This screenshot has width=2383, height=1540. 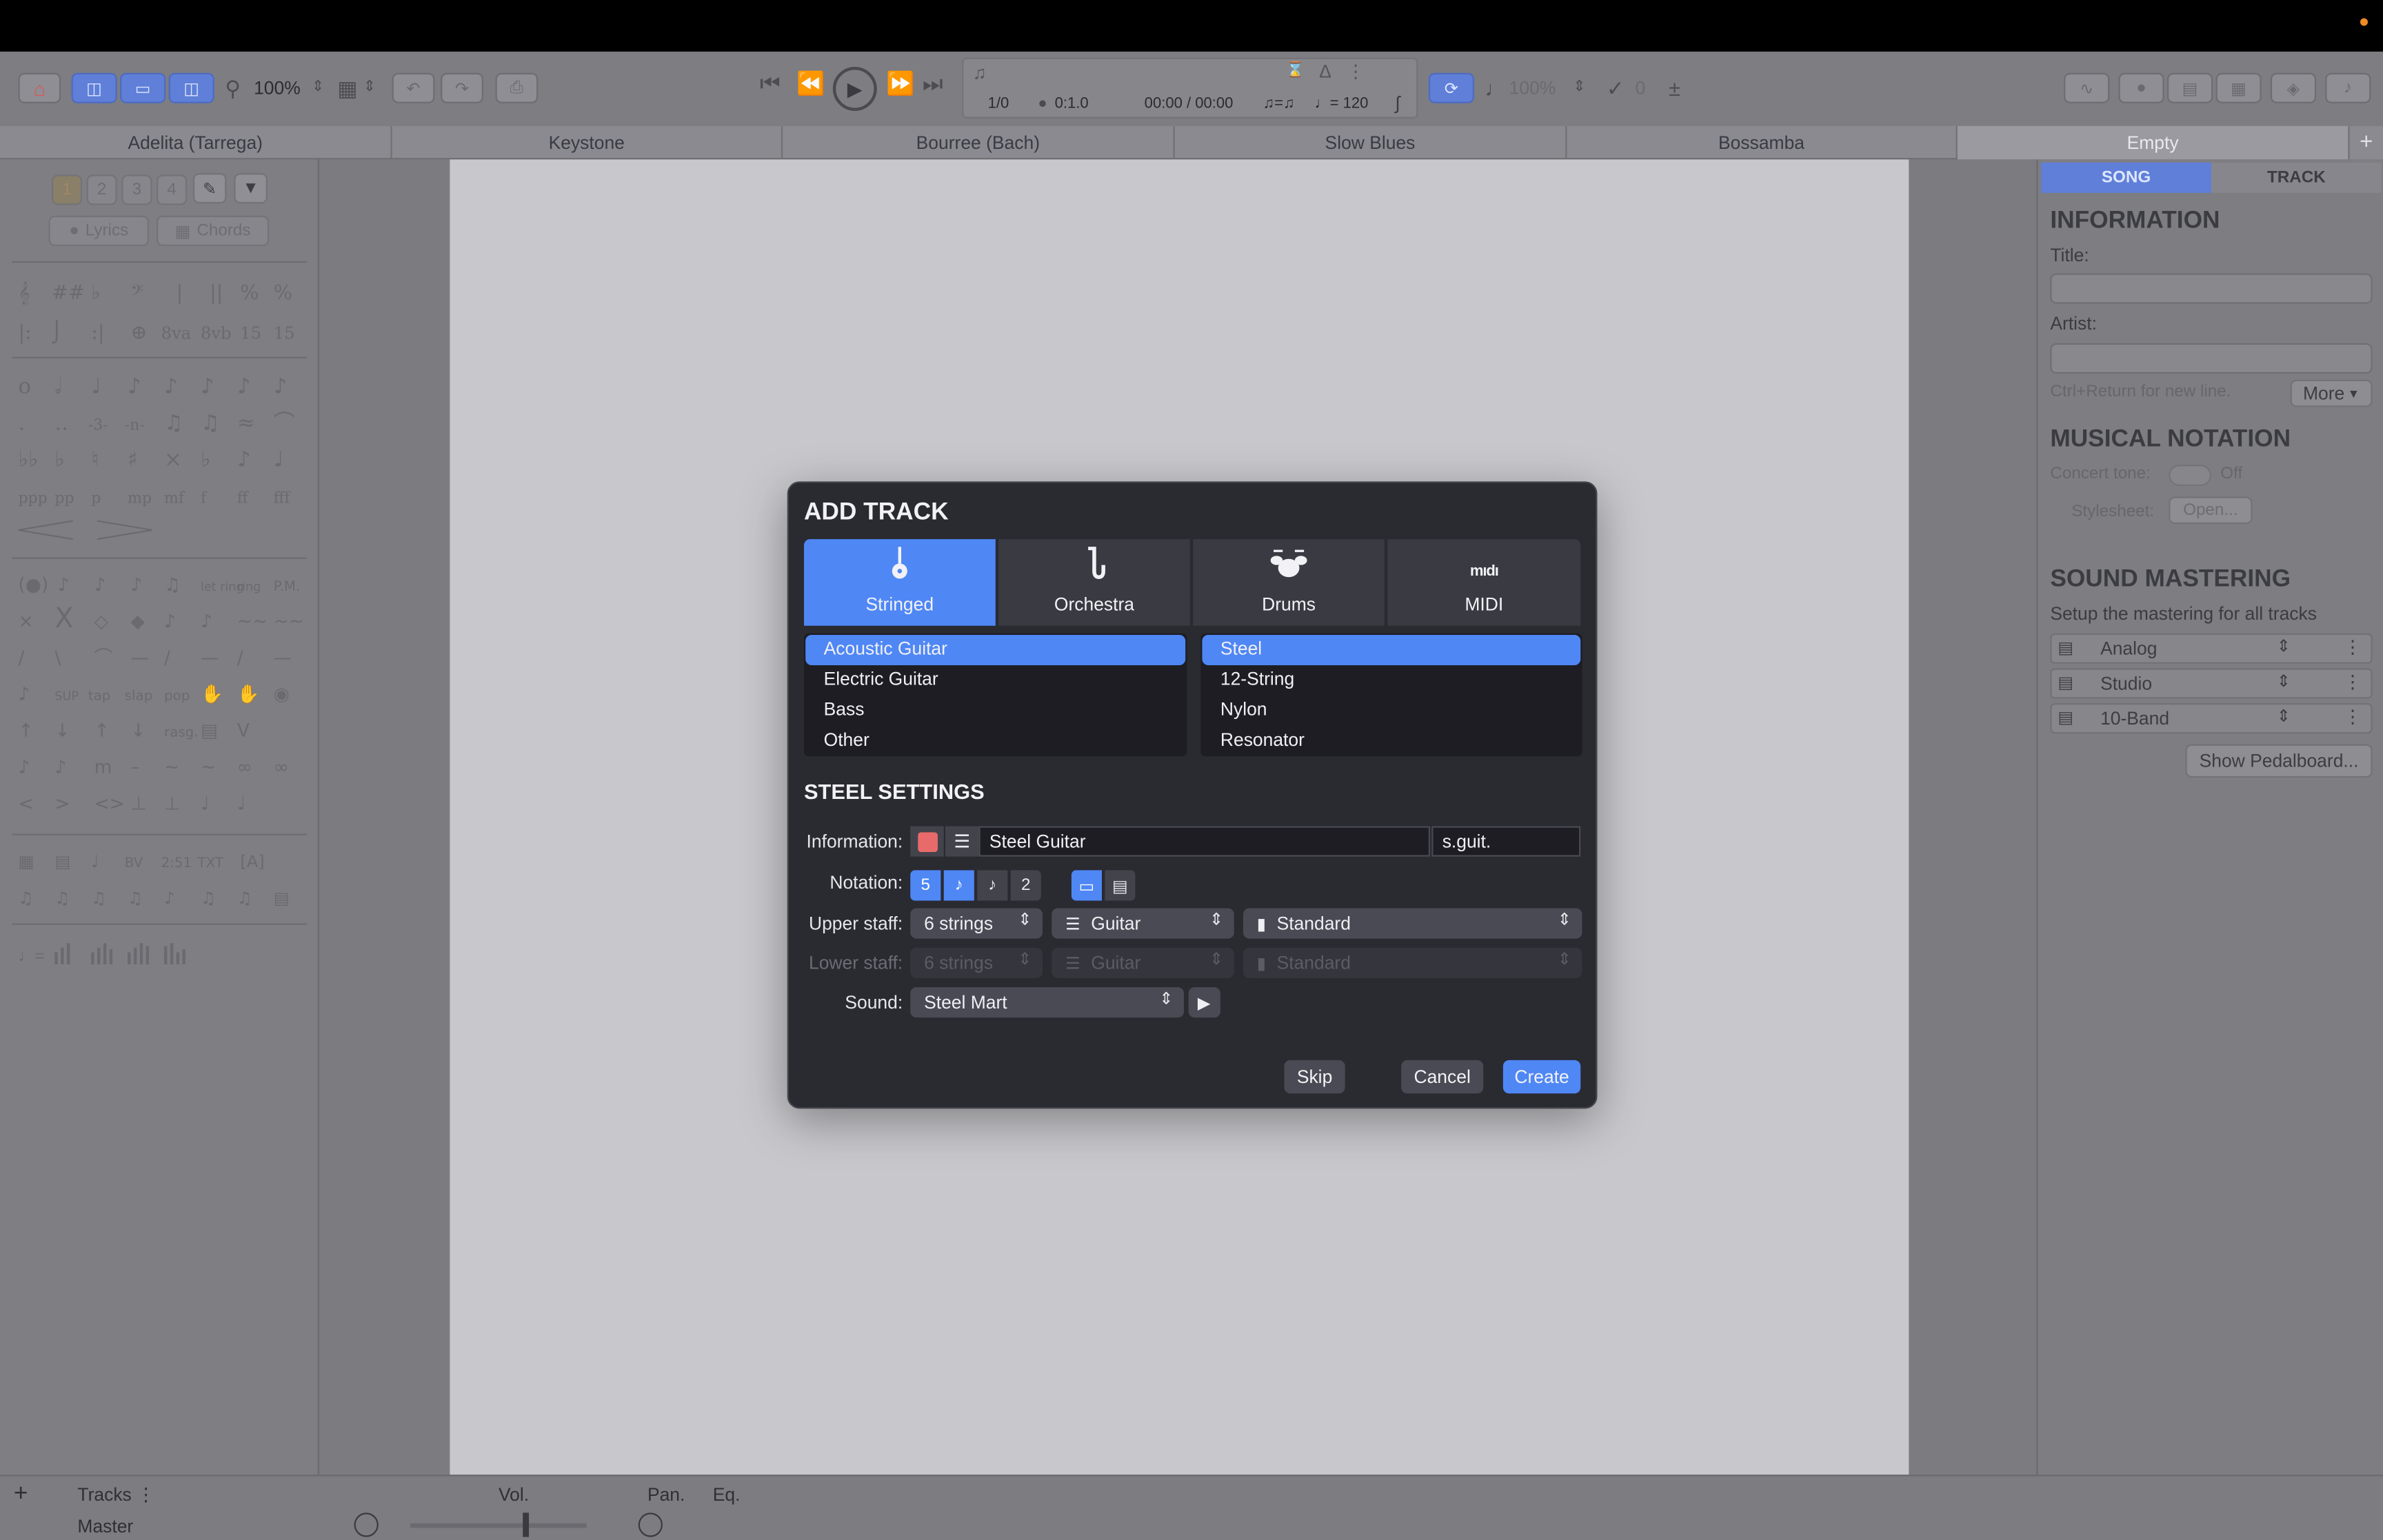 I want to click on loop-button: ⟳, so click(x=1451, y=88).